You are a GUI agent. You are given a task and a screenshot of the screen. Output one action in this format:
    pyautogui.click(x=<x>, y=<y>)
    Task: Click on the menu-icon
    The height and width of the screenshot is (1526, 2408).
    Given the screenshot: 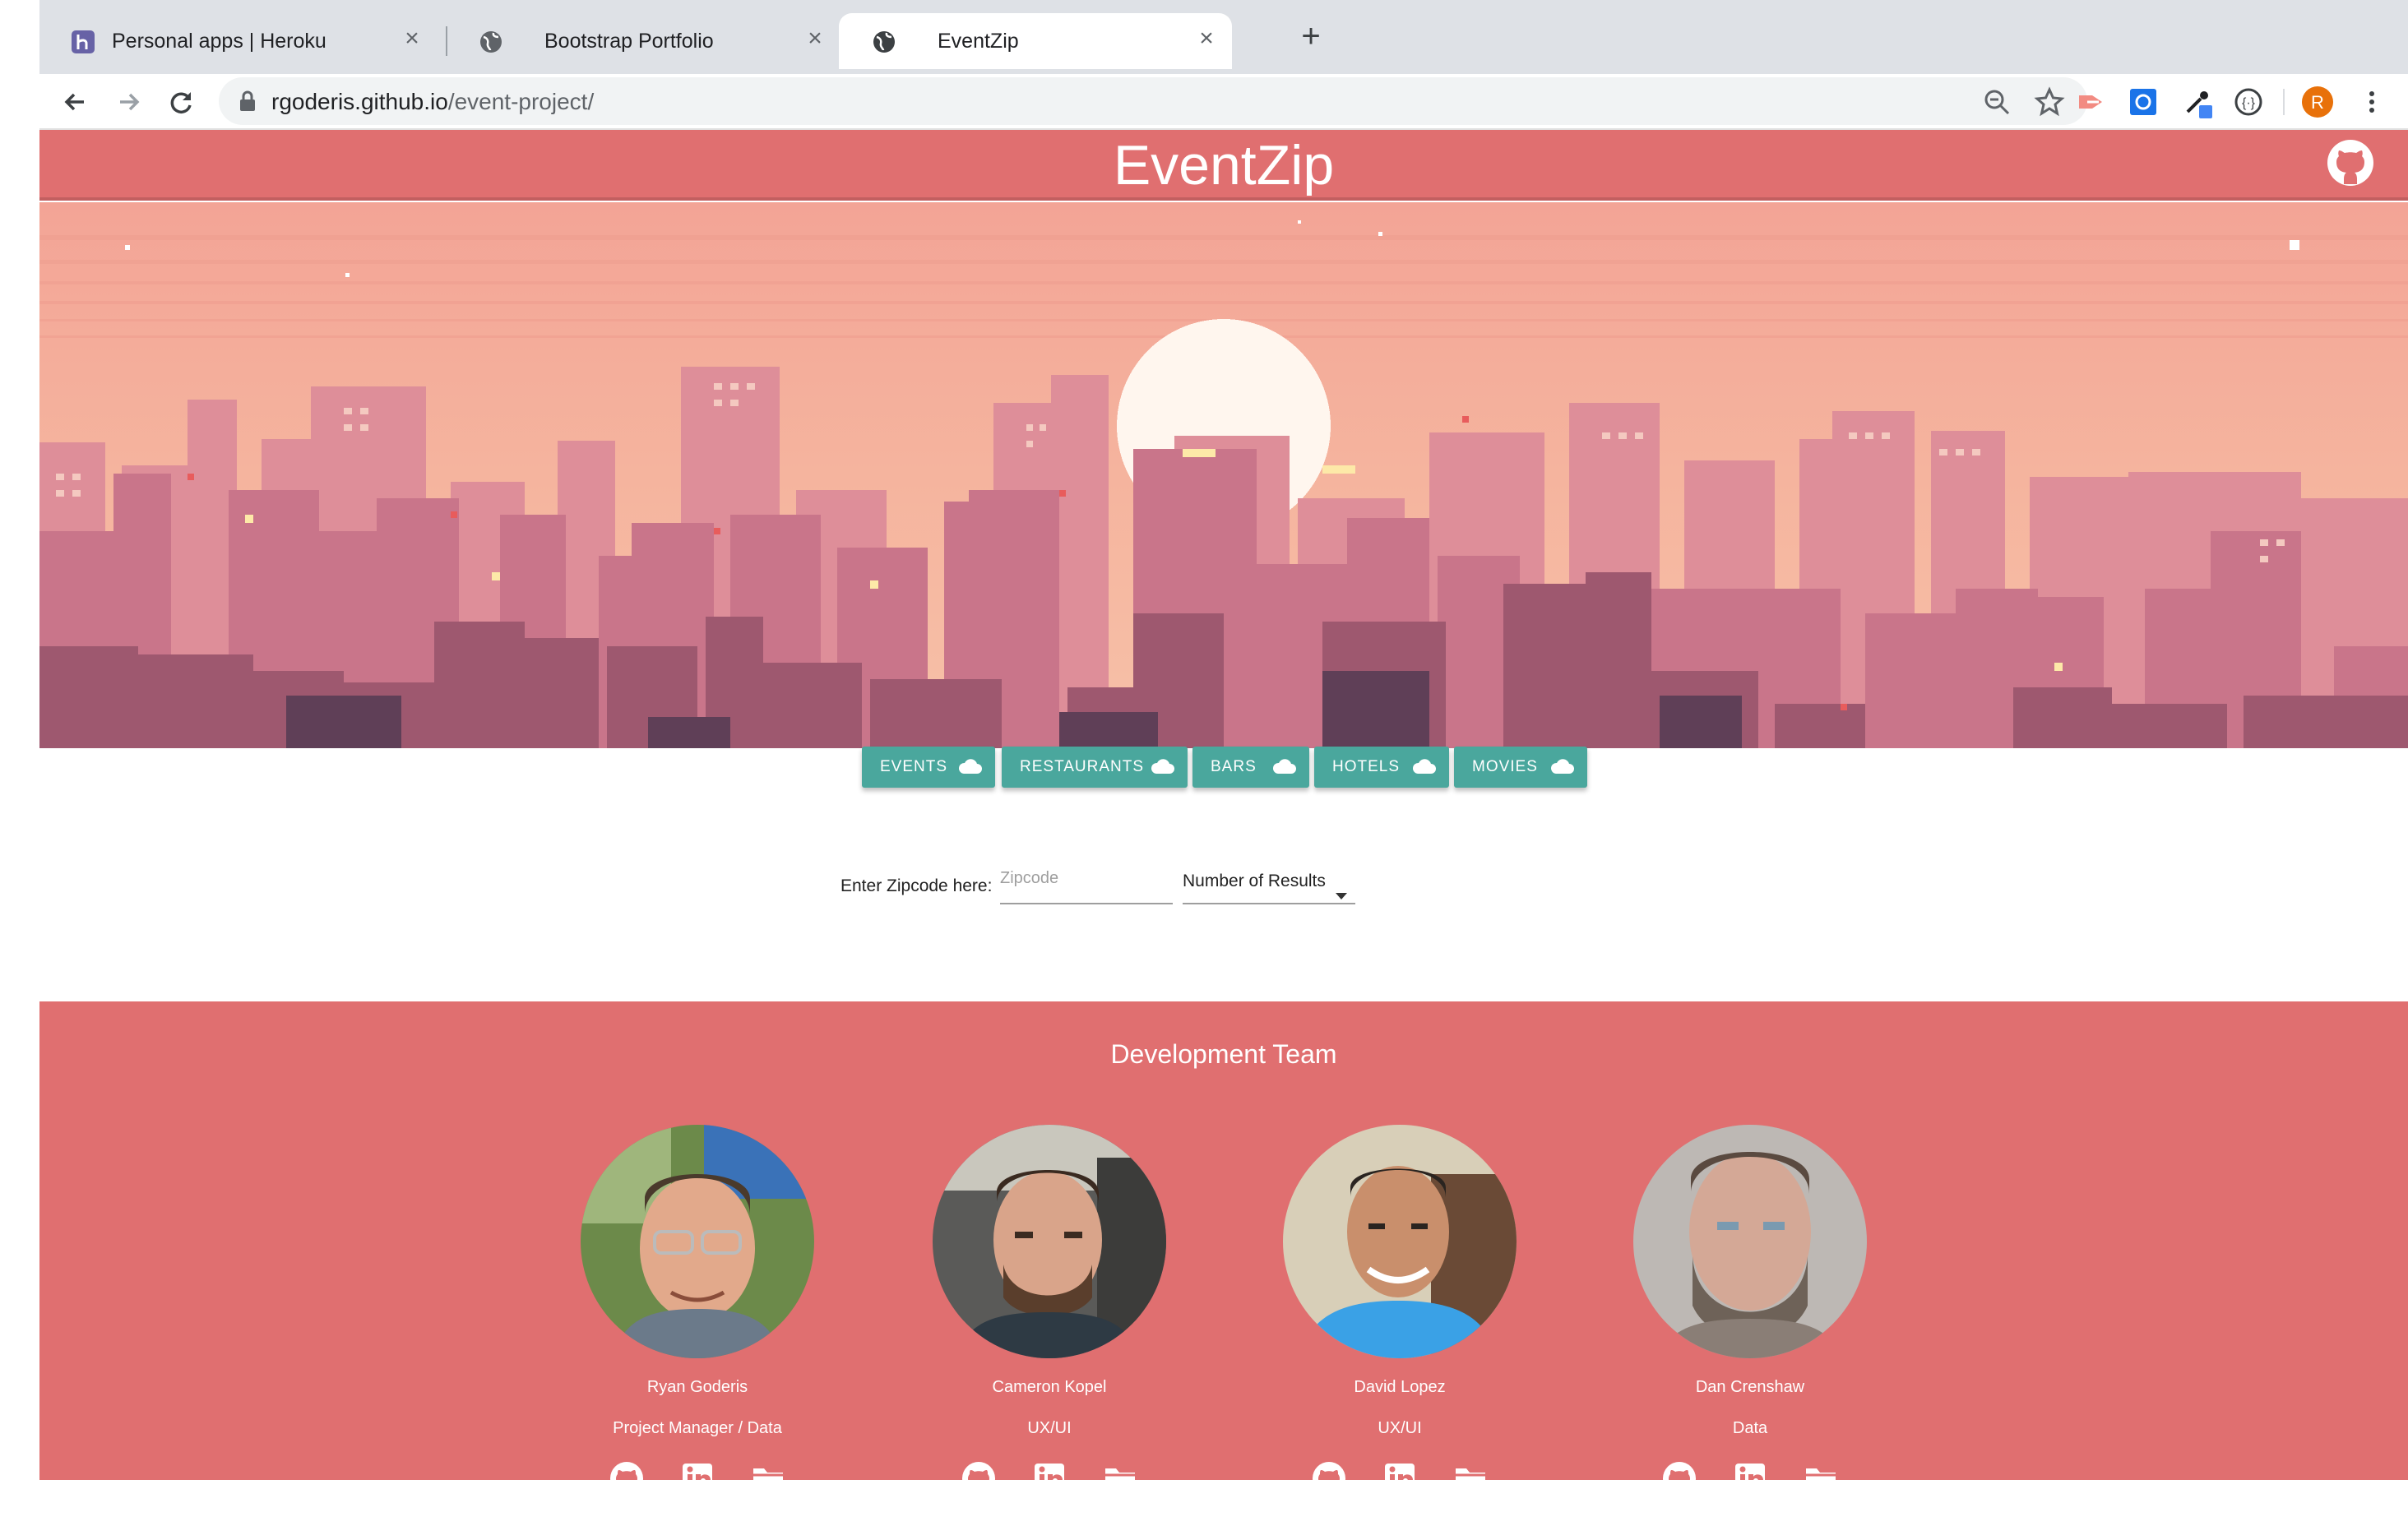 What is the action you would take?
    pyautogui.click(x=2371, y=102)
    